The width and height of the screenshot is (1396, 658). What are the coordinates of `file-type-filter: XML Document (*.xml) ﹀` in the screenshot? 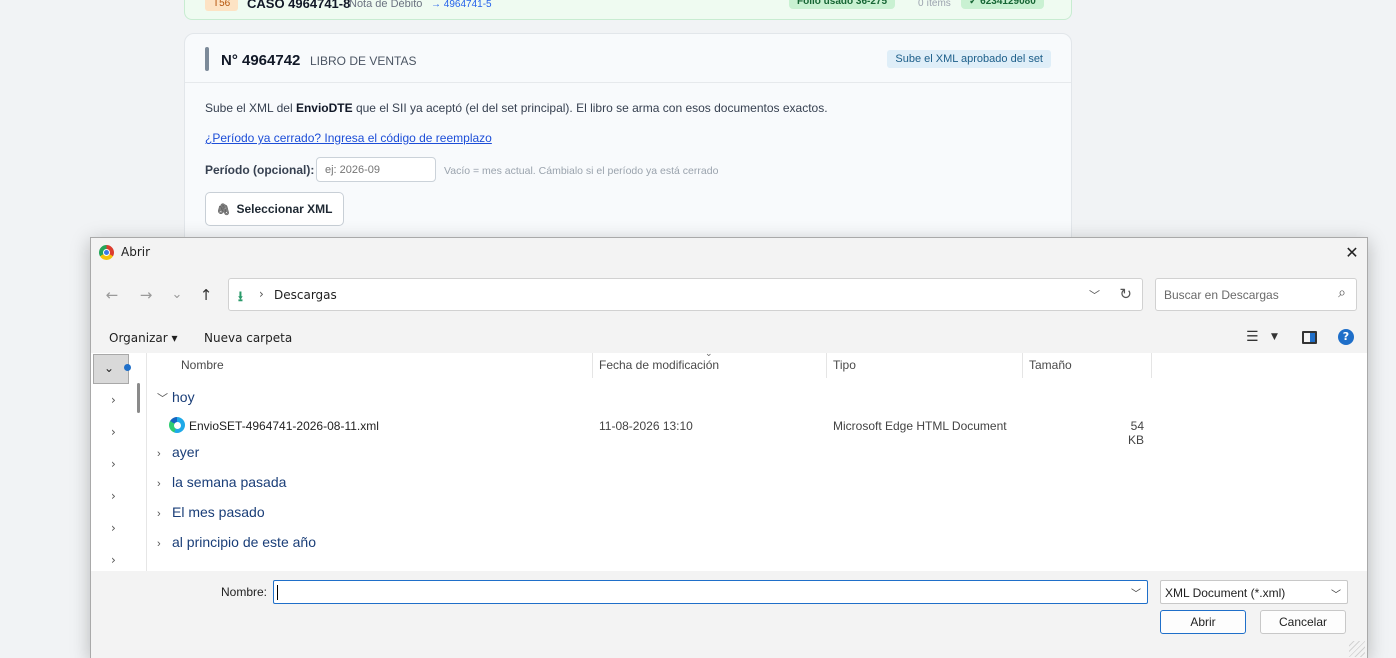 It's located at (1254, 592).